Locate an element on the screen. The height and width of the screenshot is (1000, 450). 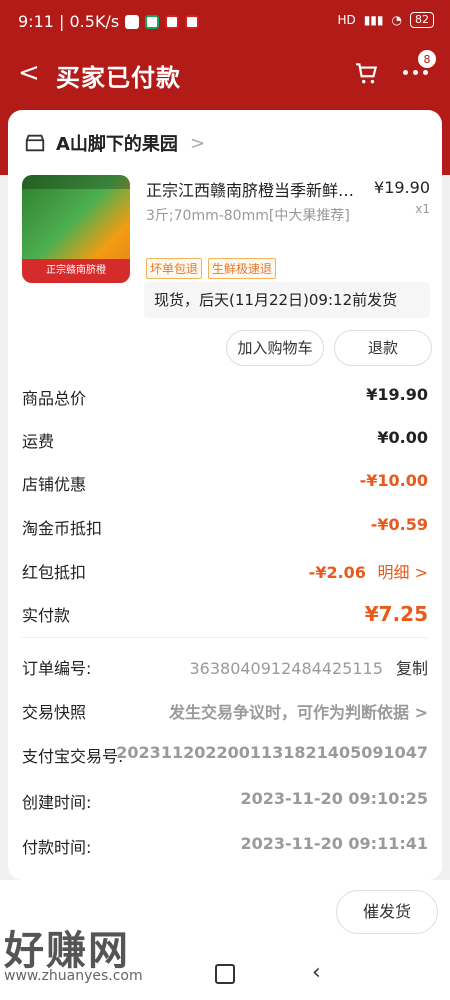
status-time: 9:11 | 0.5K/s is located at coordinates (69, 21).